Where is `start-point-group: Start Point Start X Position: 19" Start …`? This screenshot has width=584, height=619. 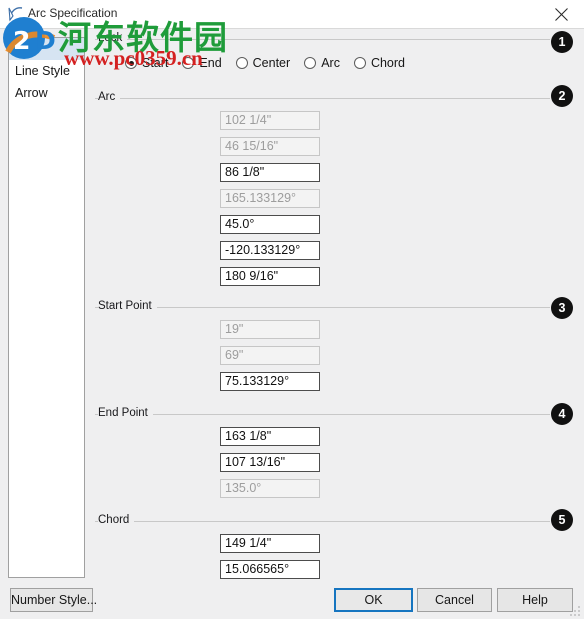 start-point-group: Start Point Start X Position: 19" Start … is located at coordinates (322, 345).